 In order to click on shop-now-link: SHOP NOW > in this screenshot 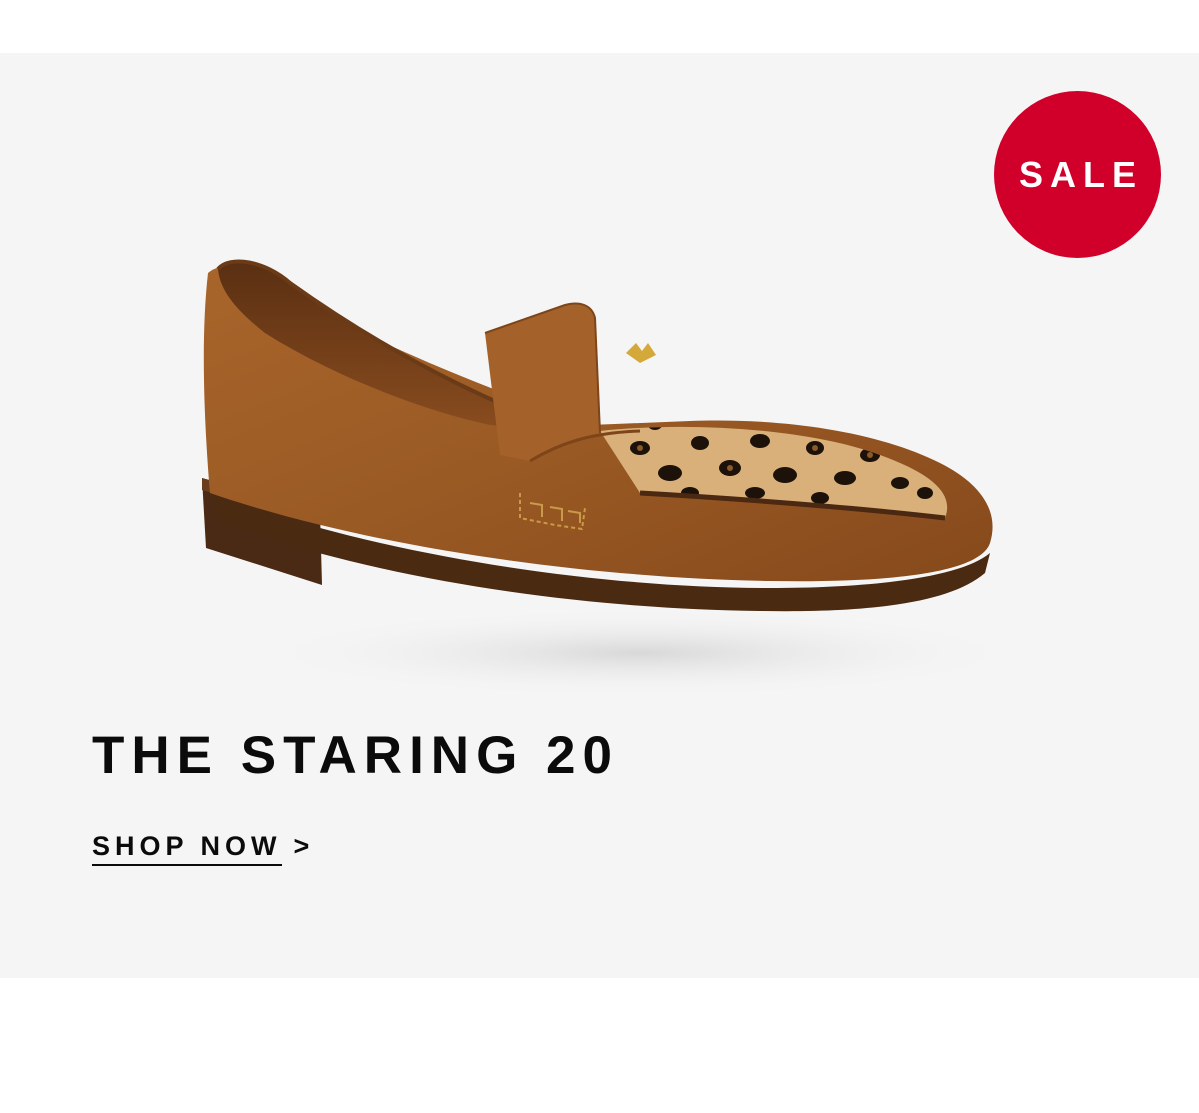, I will do `click(200, 847)`.